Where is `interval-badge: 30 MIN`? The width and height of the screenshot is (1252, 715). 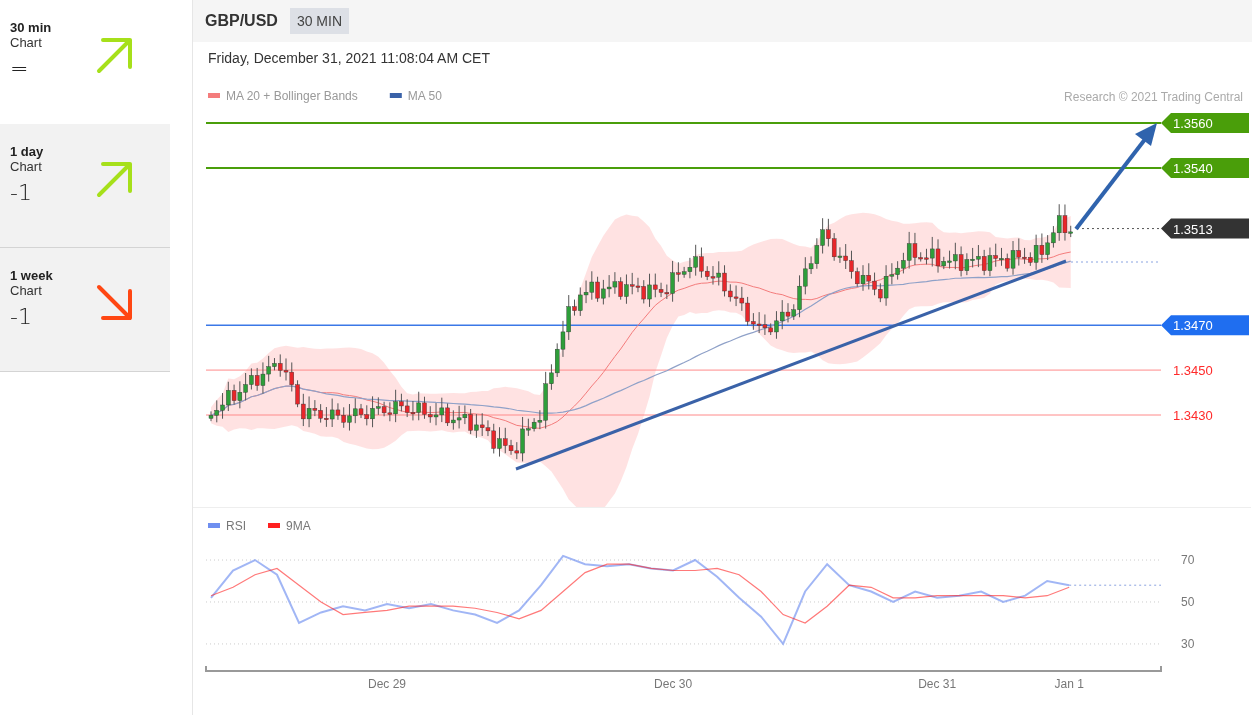
interval-badge: 30 MIN is located at coordinates (319, 21).